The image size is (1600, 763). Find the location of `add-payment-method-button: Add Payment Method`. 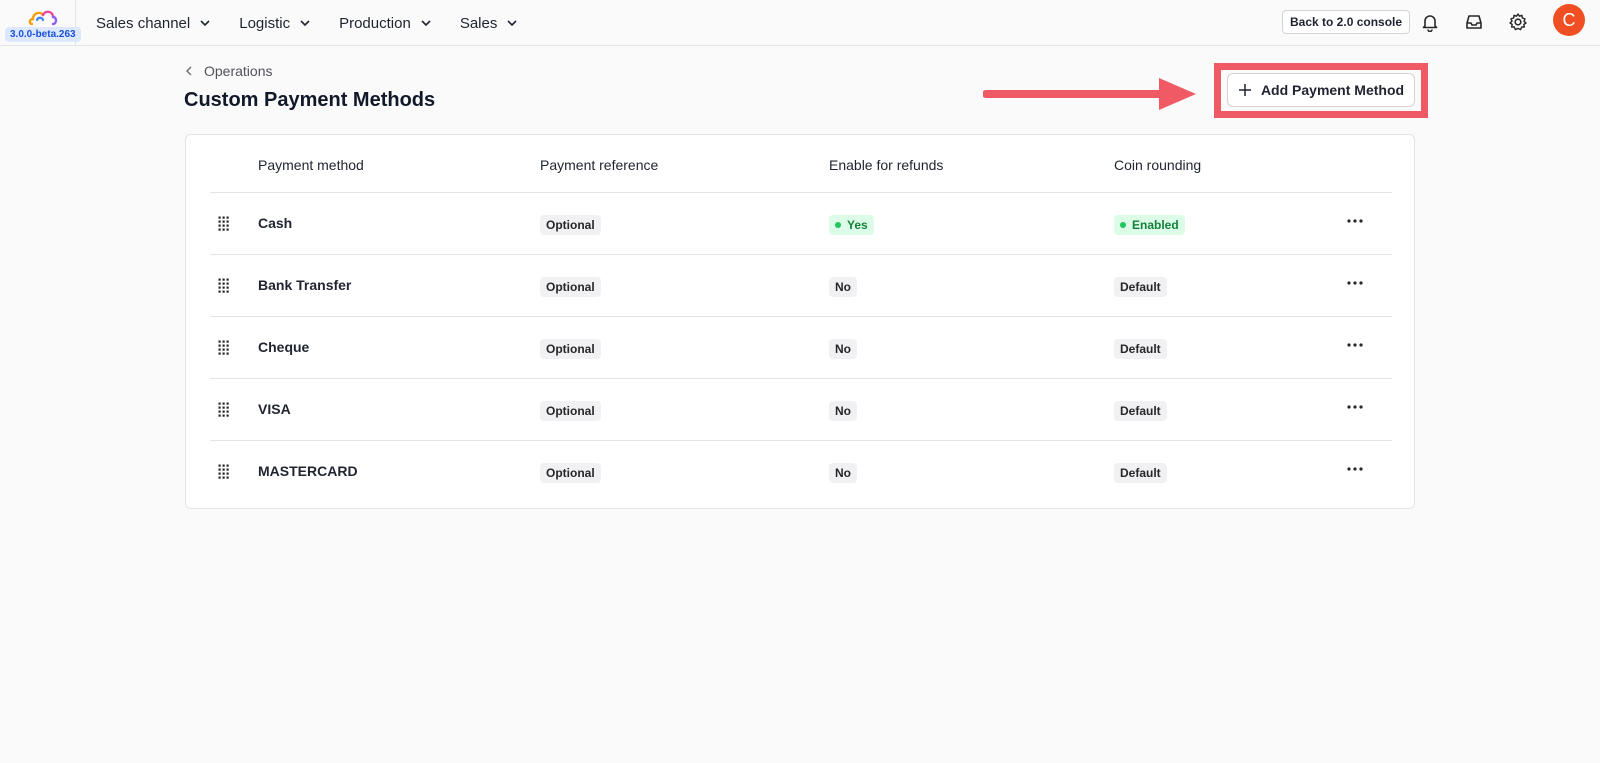

add-payment-method-button: Add Payment Method is located at coordinates (1321, 90).